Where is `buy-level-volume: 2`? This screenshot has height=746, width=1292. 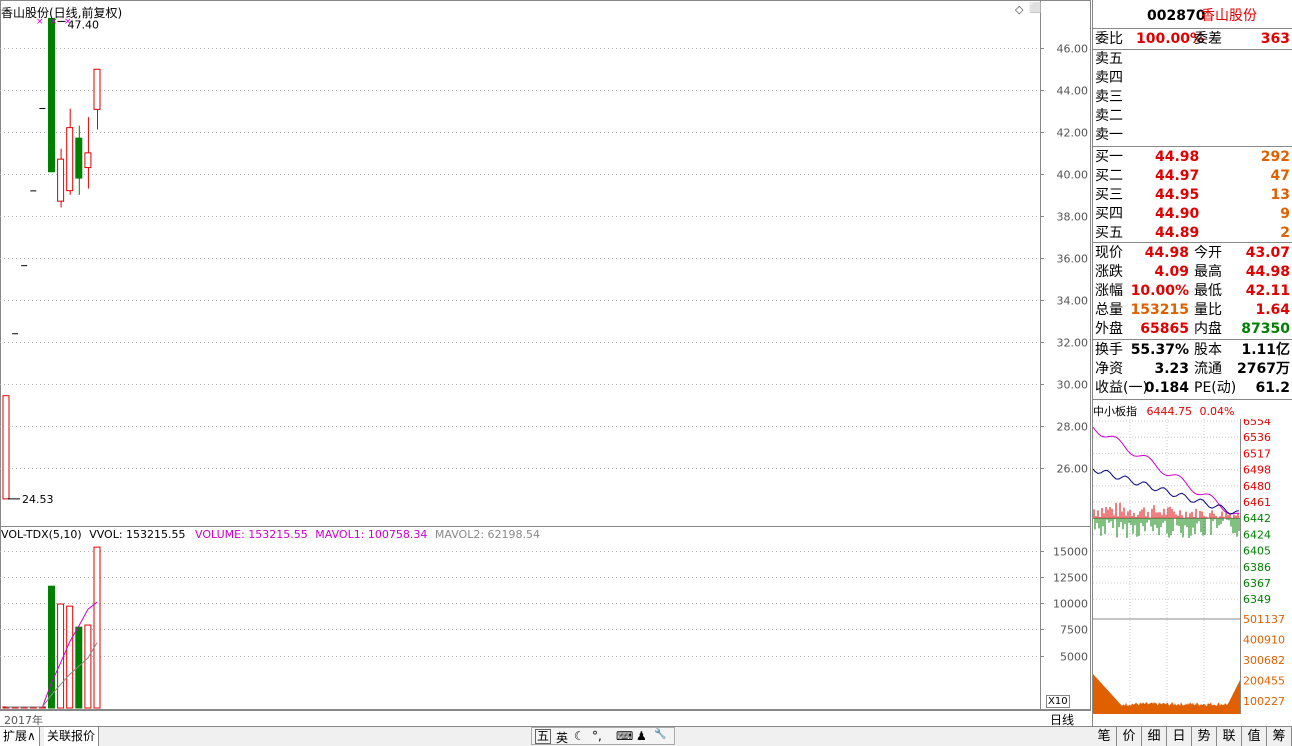
buy-level-volume: 2 is located at coordinates (1285, 233).